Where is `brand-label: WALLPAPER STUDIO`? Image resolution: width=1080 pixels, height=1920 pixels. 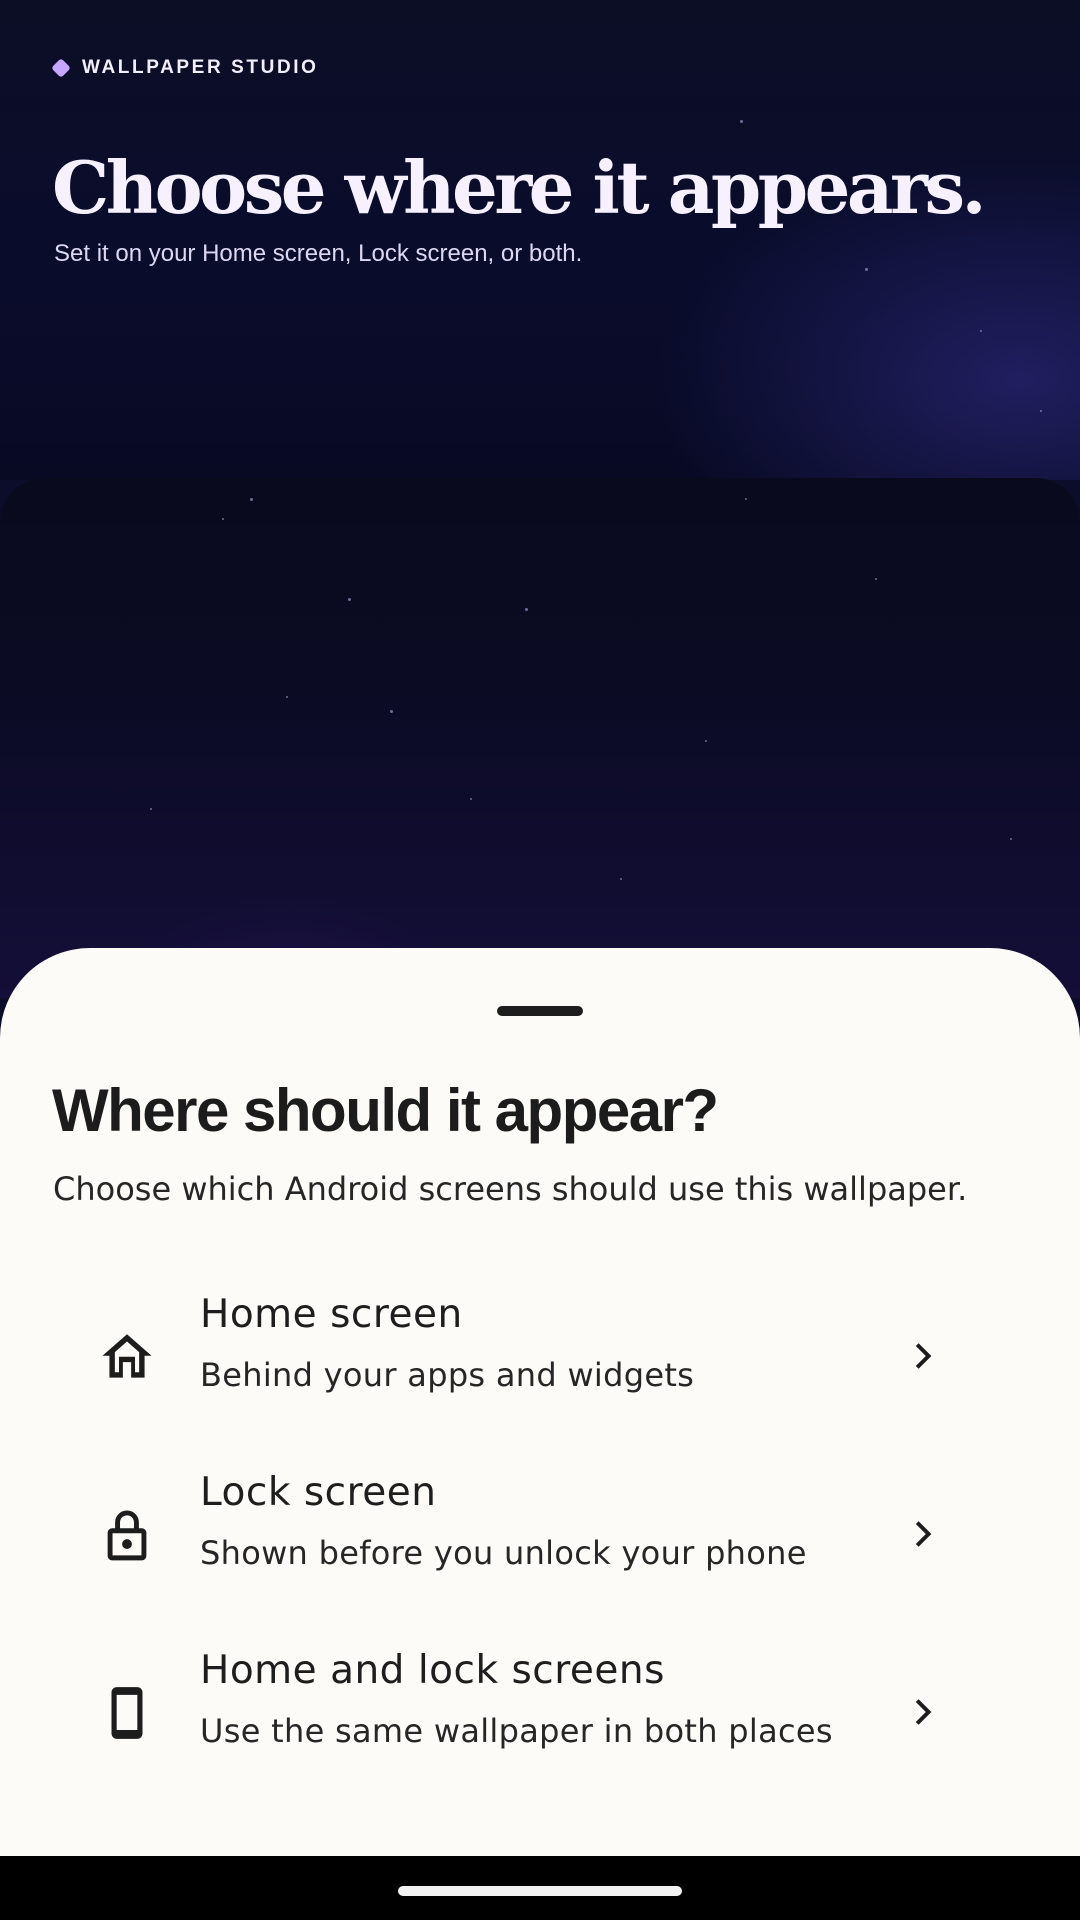
brand-label: WALLPAPER STUDIO is located at coordinates (185, 68).